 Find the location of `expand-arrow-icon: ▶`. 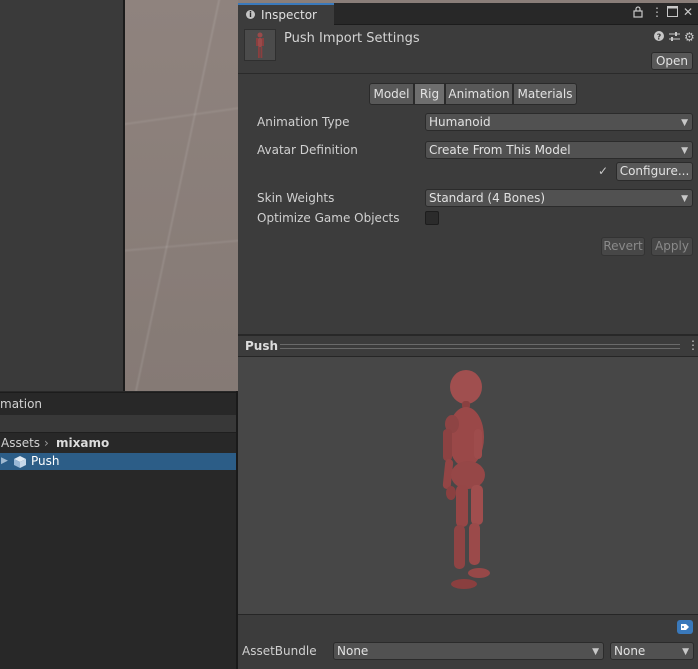

expand-arrow-icon: ▶ is located at coordinates (4, 461).